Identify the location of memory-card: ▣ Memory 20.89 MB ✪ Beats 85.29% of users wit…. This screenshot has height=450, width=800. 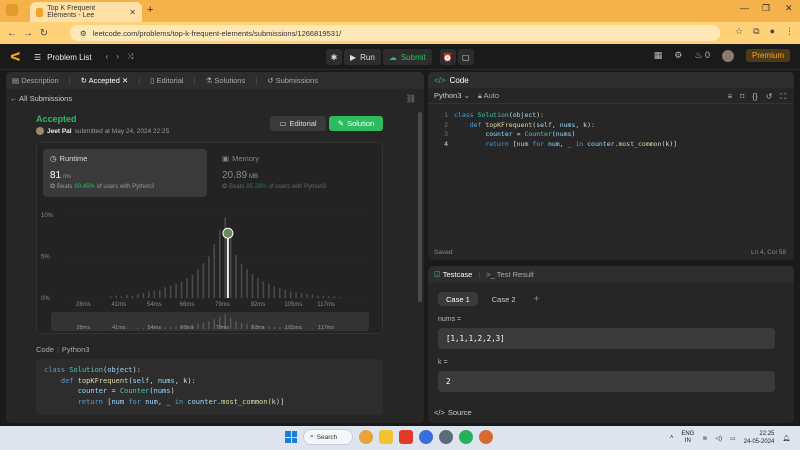
(297, 173).